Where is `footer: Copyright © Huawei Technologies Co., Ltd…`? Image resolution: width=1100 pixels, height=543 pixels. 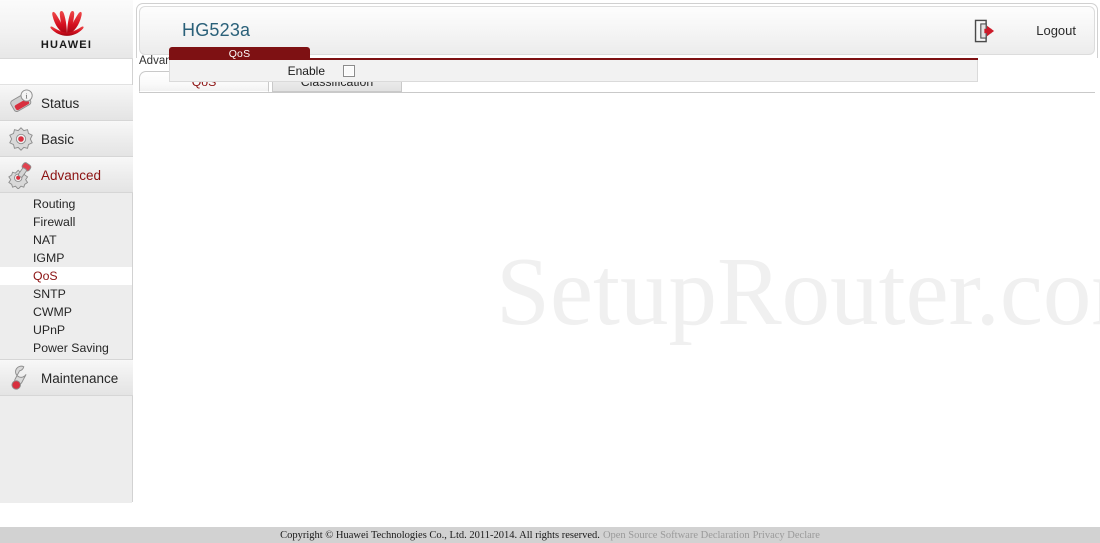
footer: Copyright © Huawei Technologies Co., Ltd… is located at coordinates (550, 535).